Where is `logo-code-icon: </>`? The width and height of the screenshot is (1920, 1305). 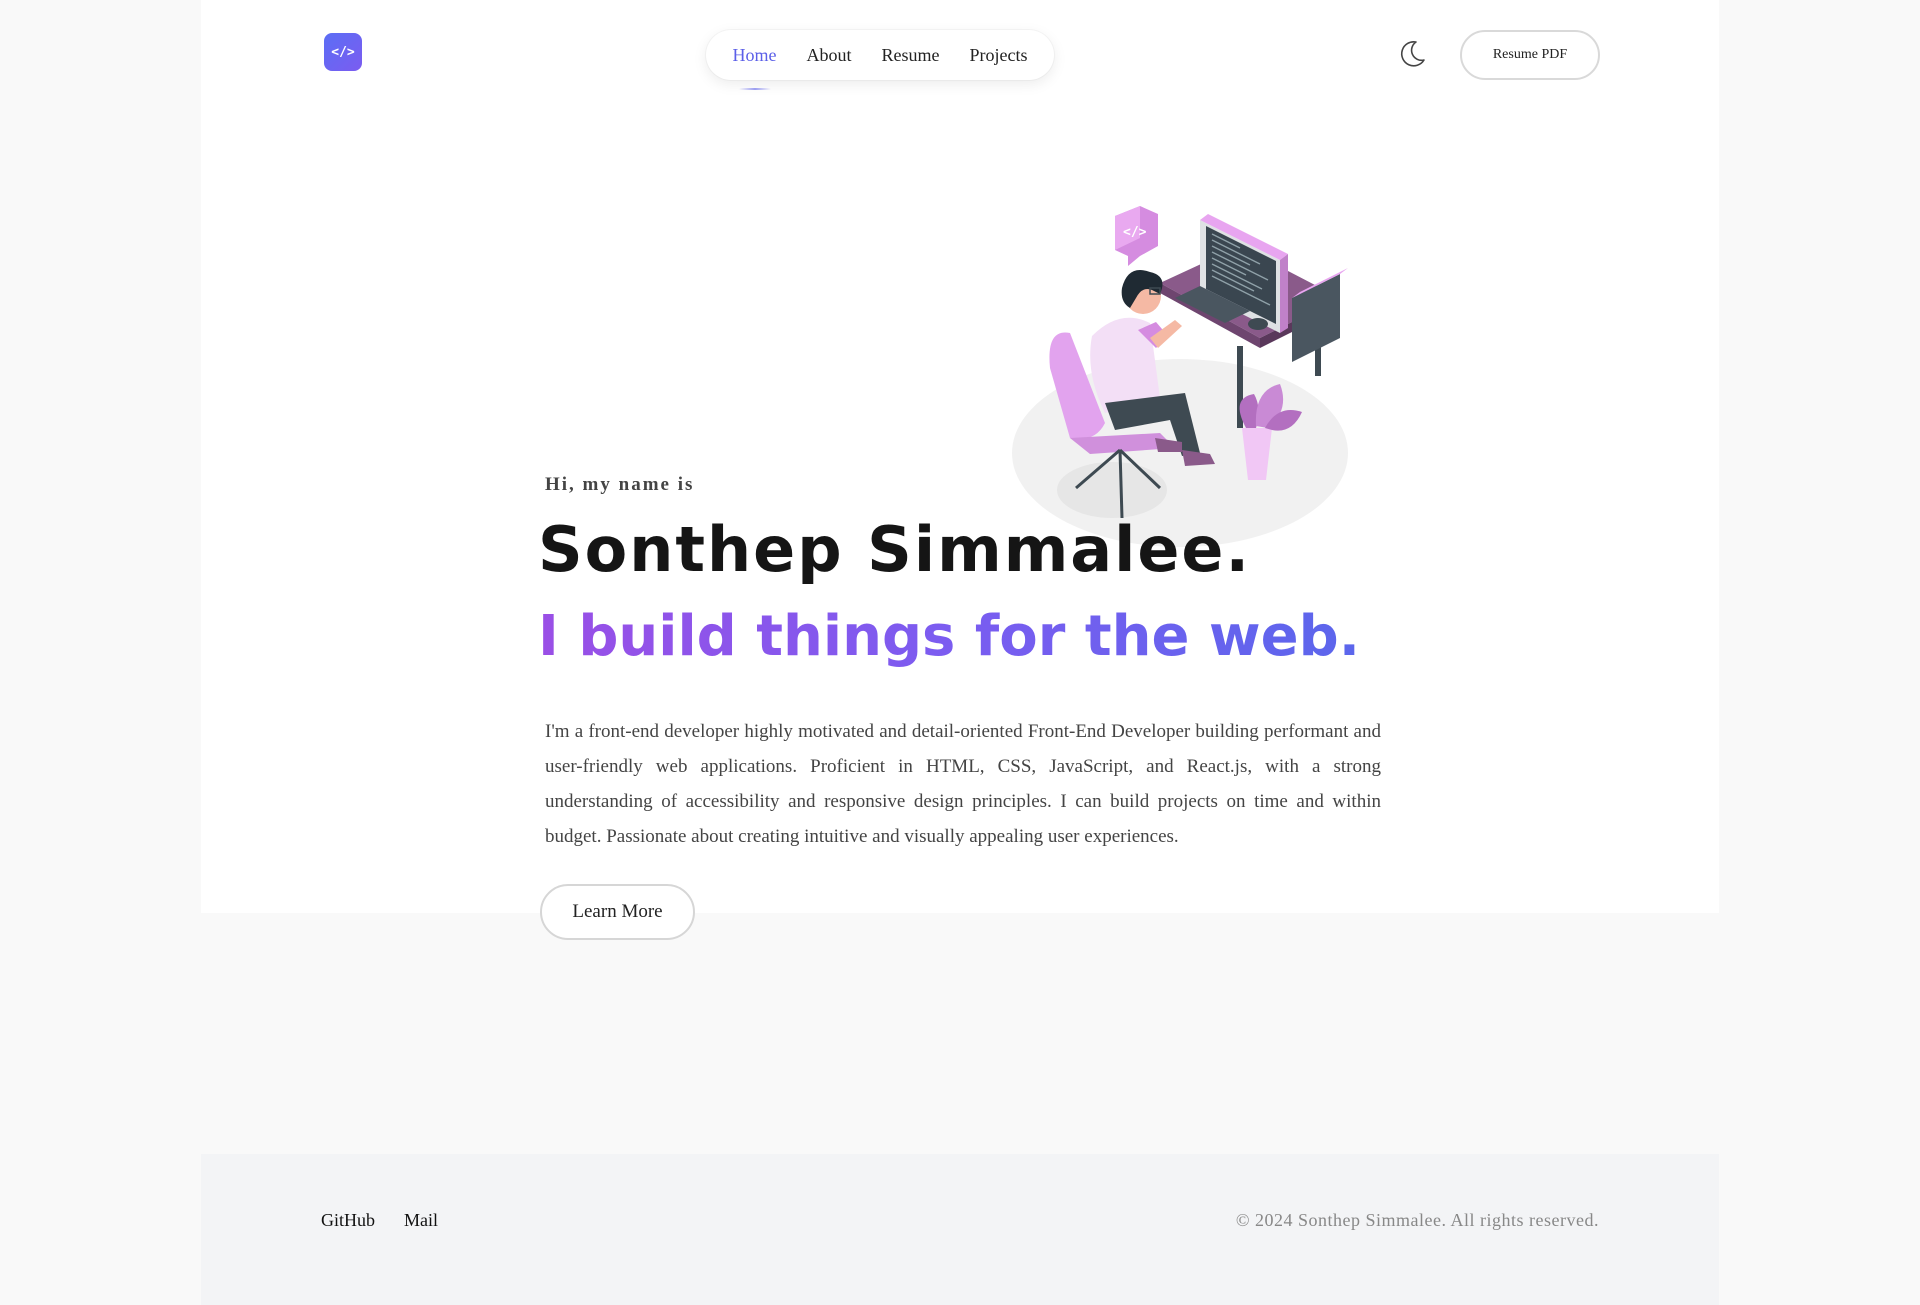
logo-code-icon: </> is located at coordinates (343, 52).